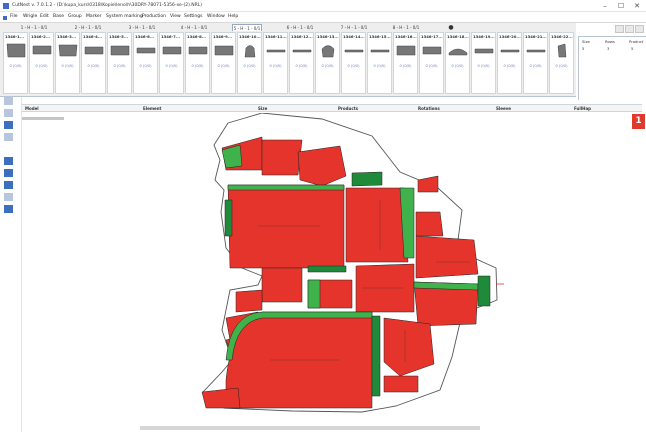  What do you see at coordinates (451, 27) in the screenshot?
I see `add-group-icon: ●` at bounding box center [451, 27].